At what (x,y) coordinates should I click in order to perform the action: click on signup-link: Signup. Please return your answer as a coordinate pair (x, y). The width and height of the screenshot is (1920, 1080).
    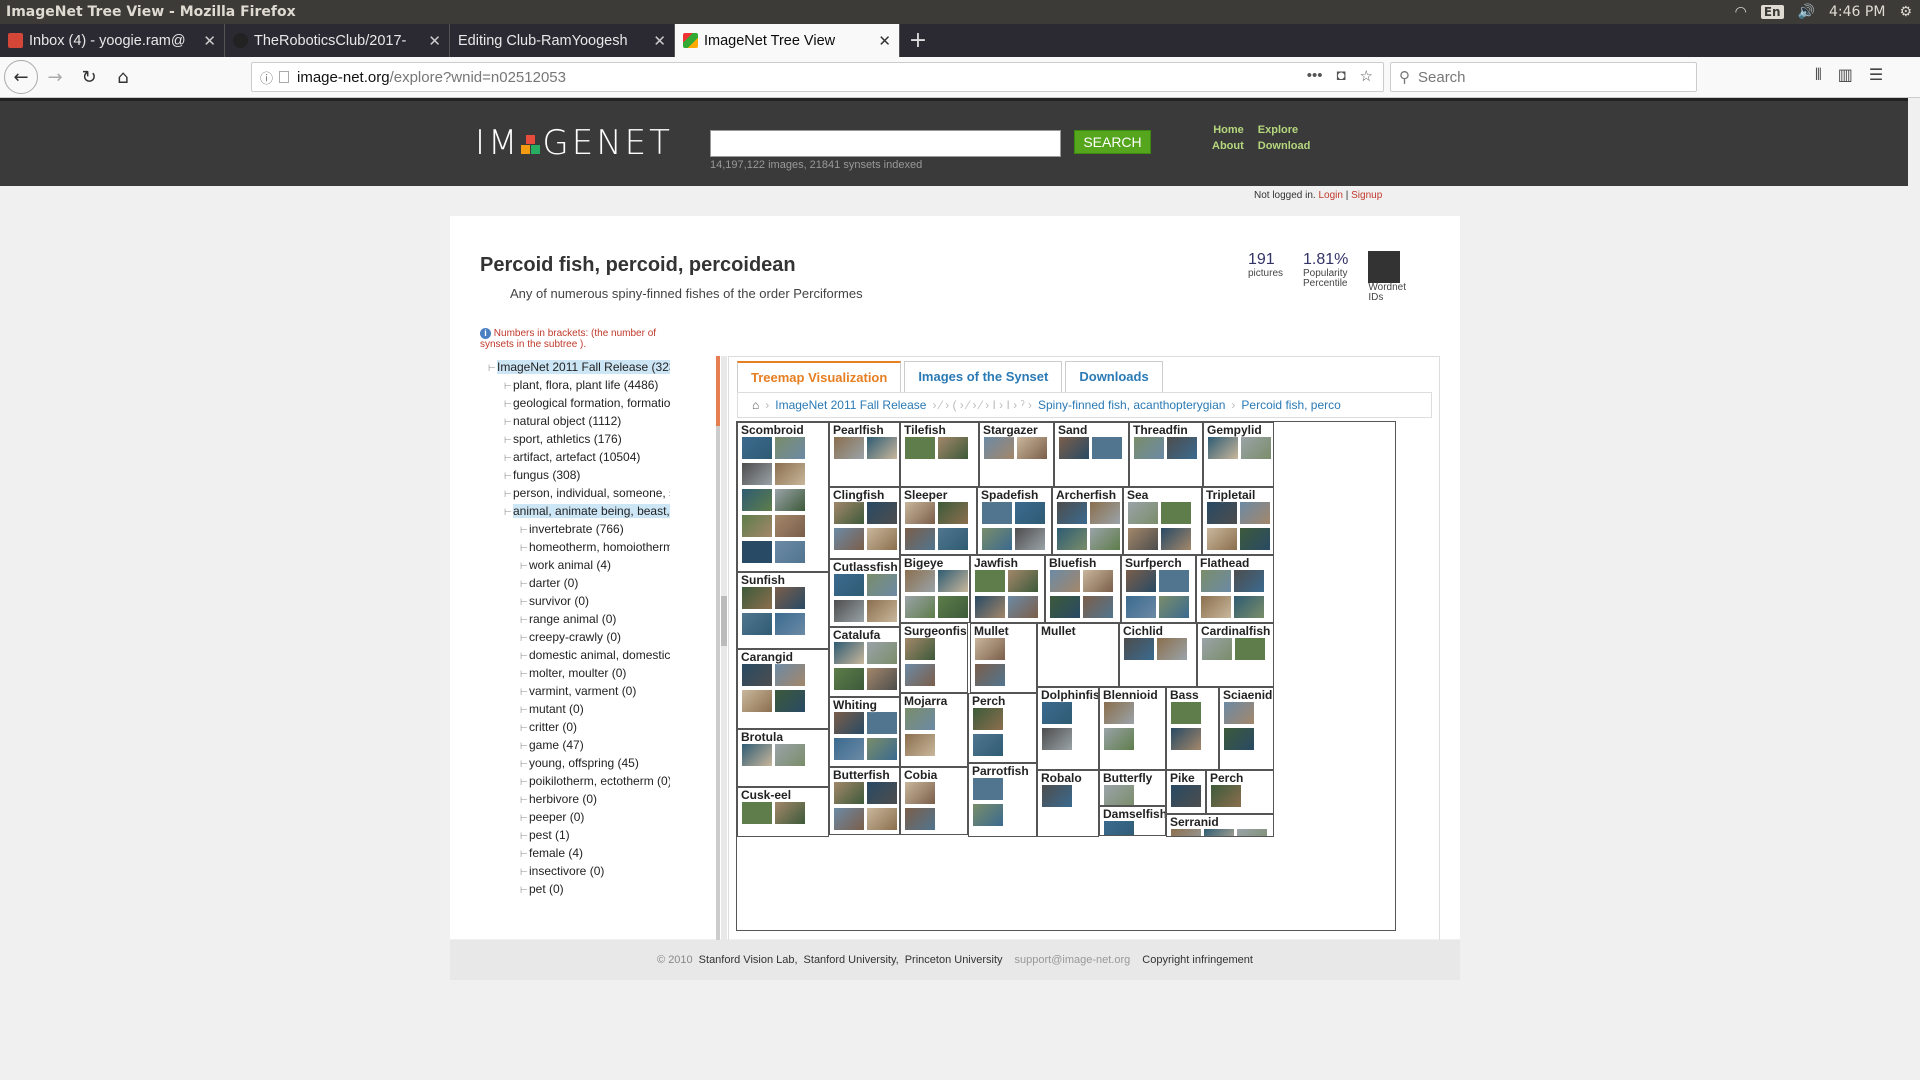
    Looking at the image, I should click on (1366, 195).